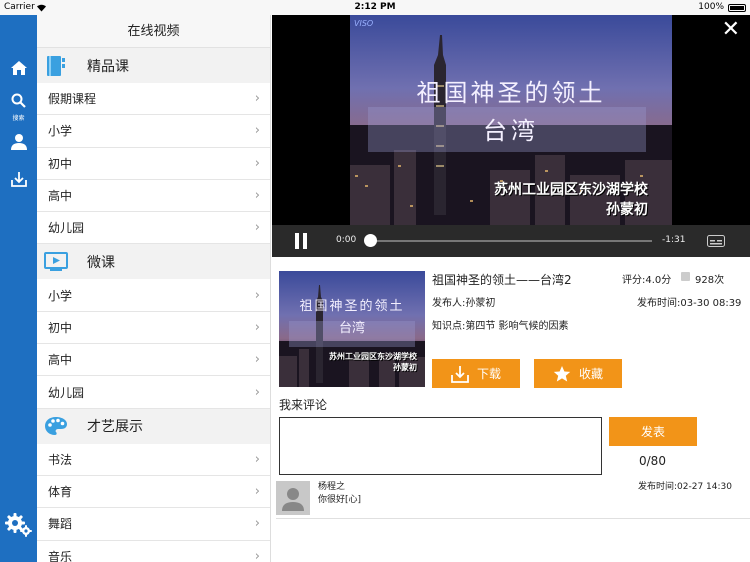  I want to click on video-overlay-subtitle: 台湾, so click(511, 131).